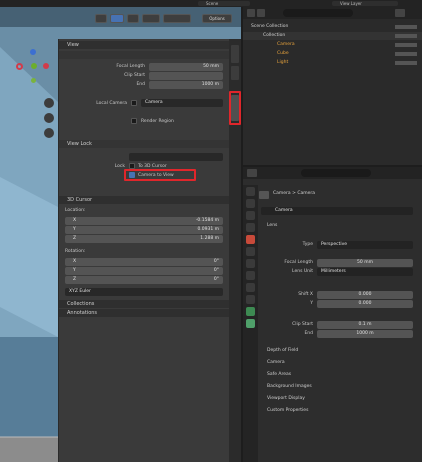 This screenshot has width=422, height=462. What do you see at coordinates (250, 227) in the screenshot?
I see `tab-view-layer-icon` at bounding box center [250, 227].